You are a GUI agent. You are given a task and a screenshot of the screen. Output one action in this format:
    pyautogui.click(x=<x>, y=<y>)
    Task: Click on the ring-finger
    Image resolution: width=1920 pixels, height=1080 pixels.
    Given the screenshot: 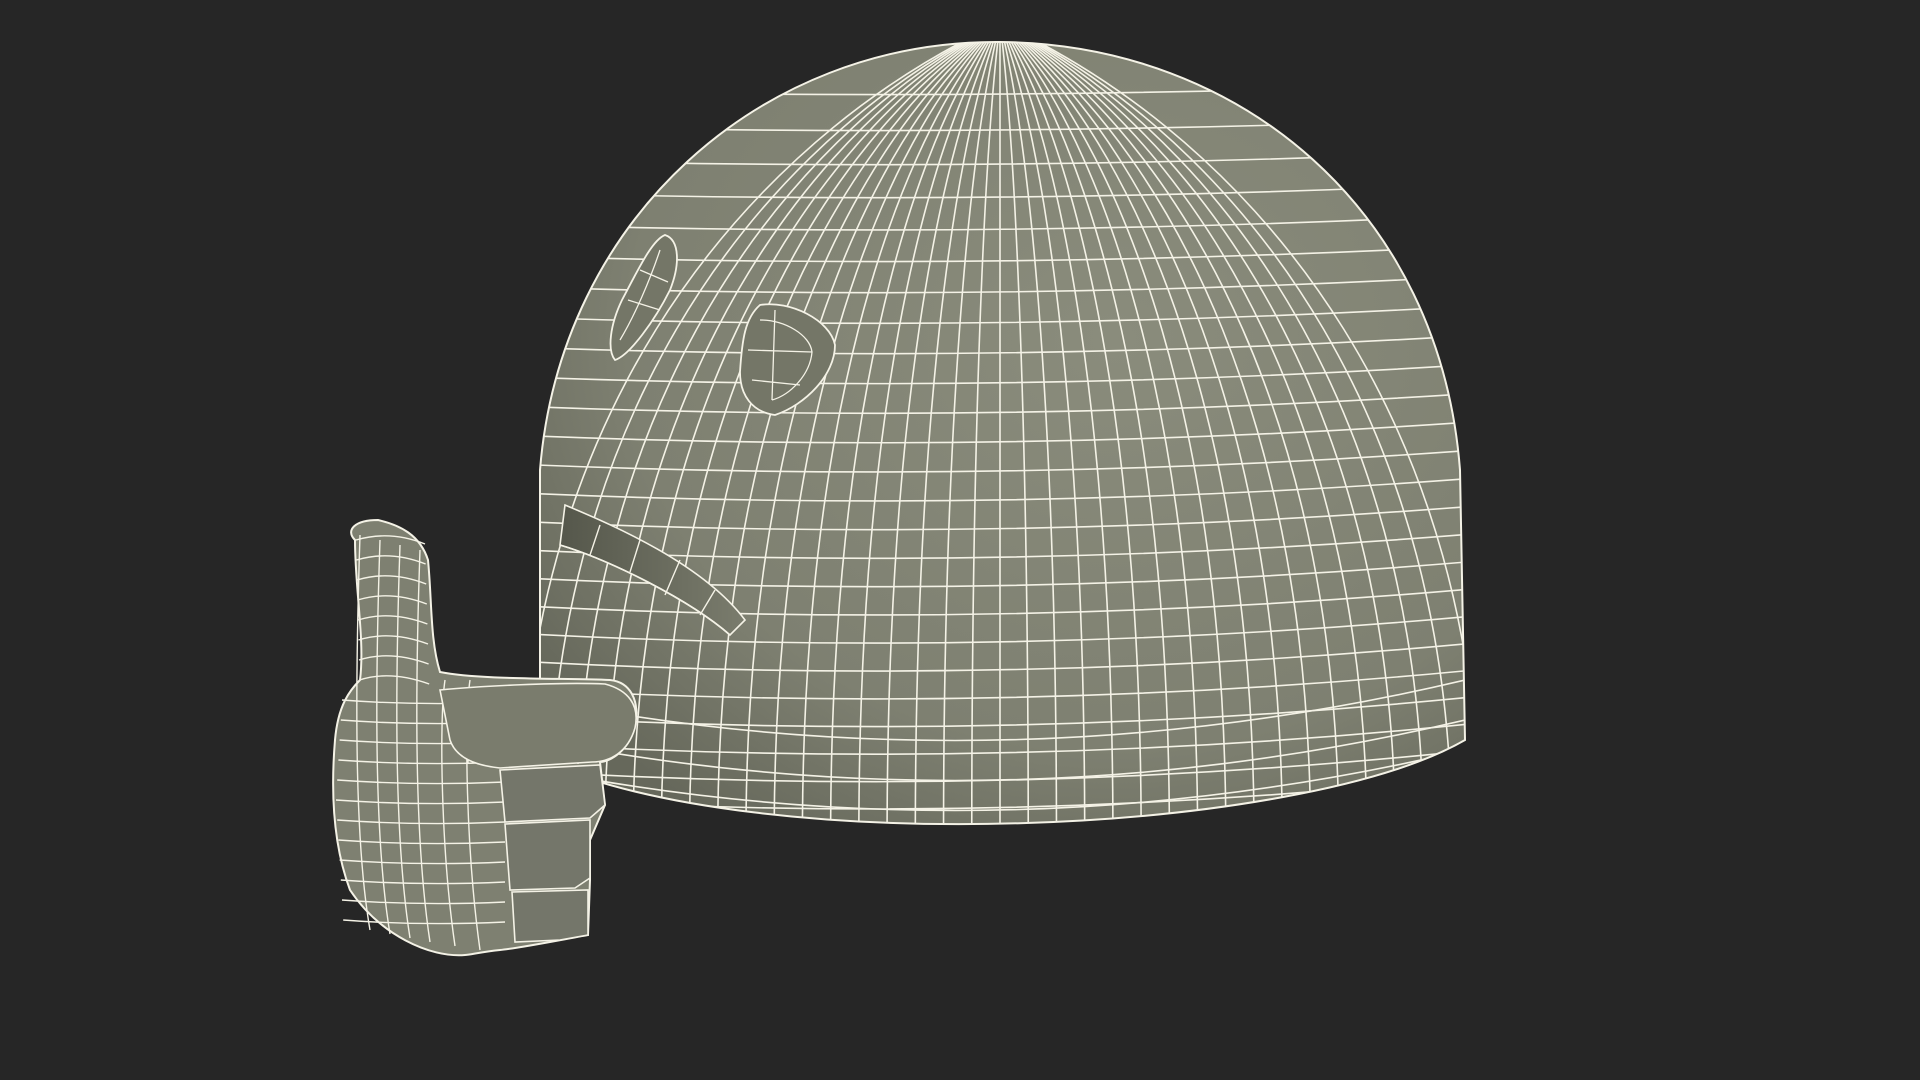 What is the action you would take?
    pyautogui.click(x=547, y=855)
    